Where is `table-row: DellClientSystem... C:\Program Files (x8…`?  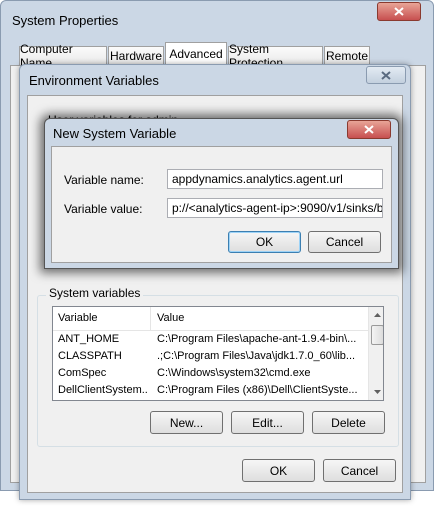
table-row: DellClientSystem... C:\Program Files (x8… is located at coordinates (210, 390).